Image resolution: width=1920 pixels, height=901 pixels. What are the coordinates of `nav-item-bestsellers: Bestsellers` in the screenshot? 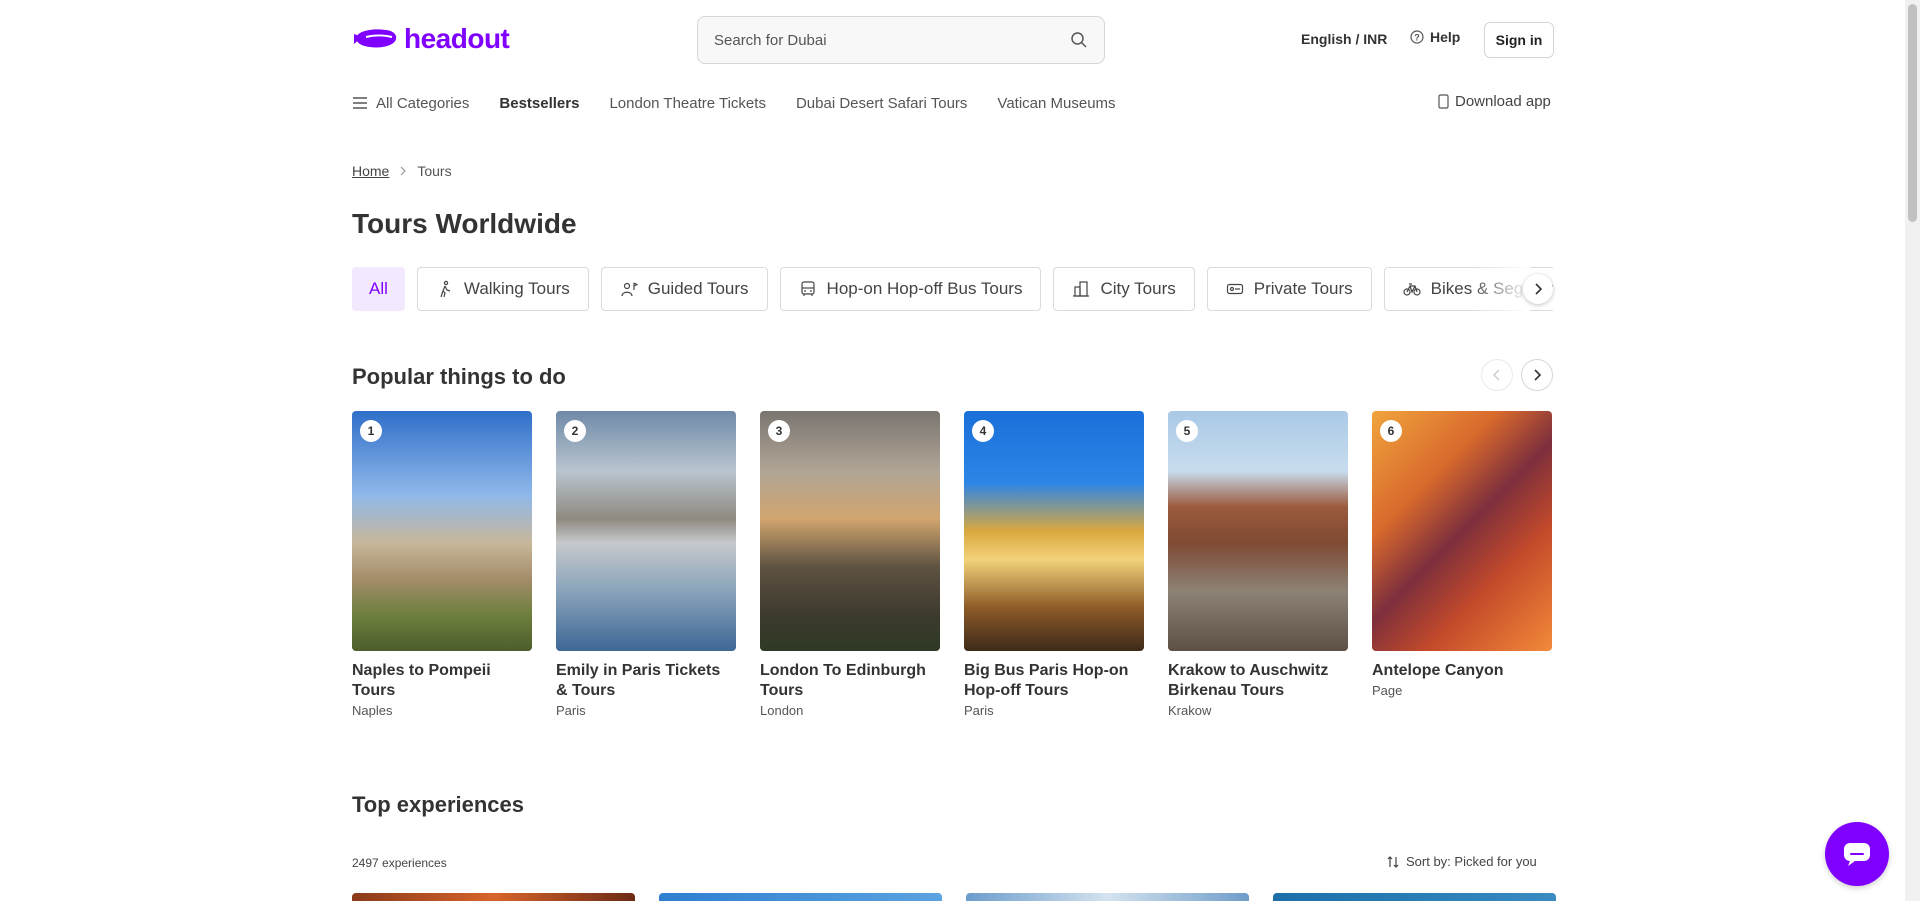 It's located at (539, 103).